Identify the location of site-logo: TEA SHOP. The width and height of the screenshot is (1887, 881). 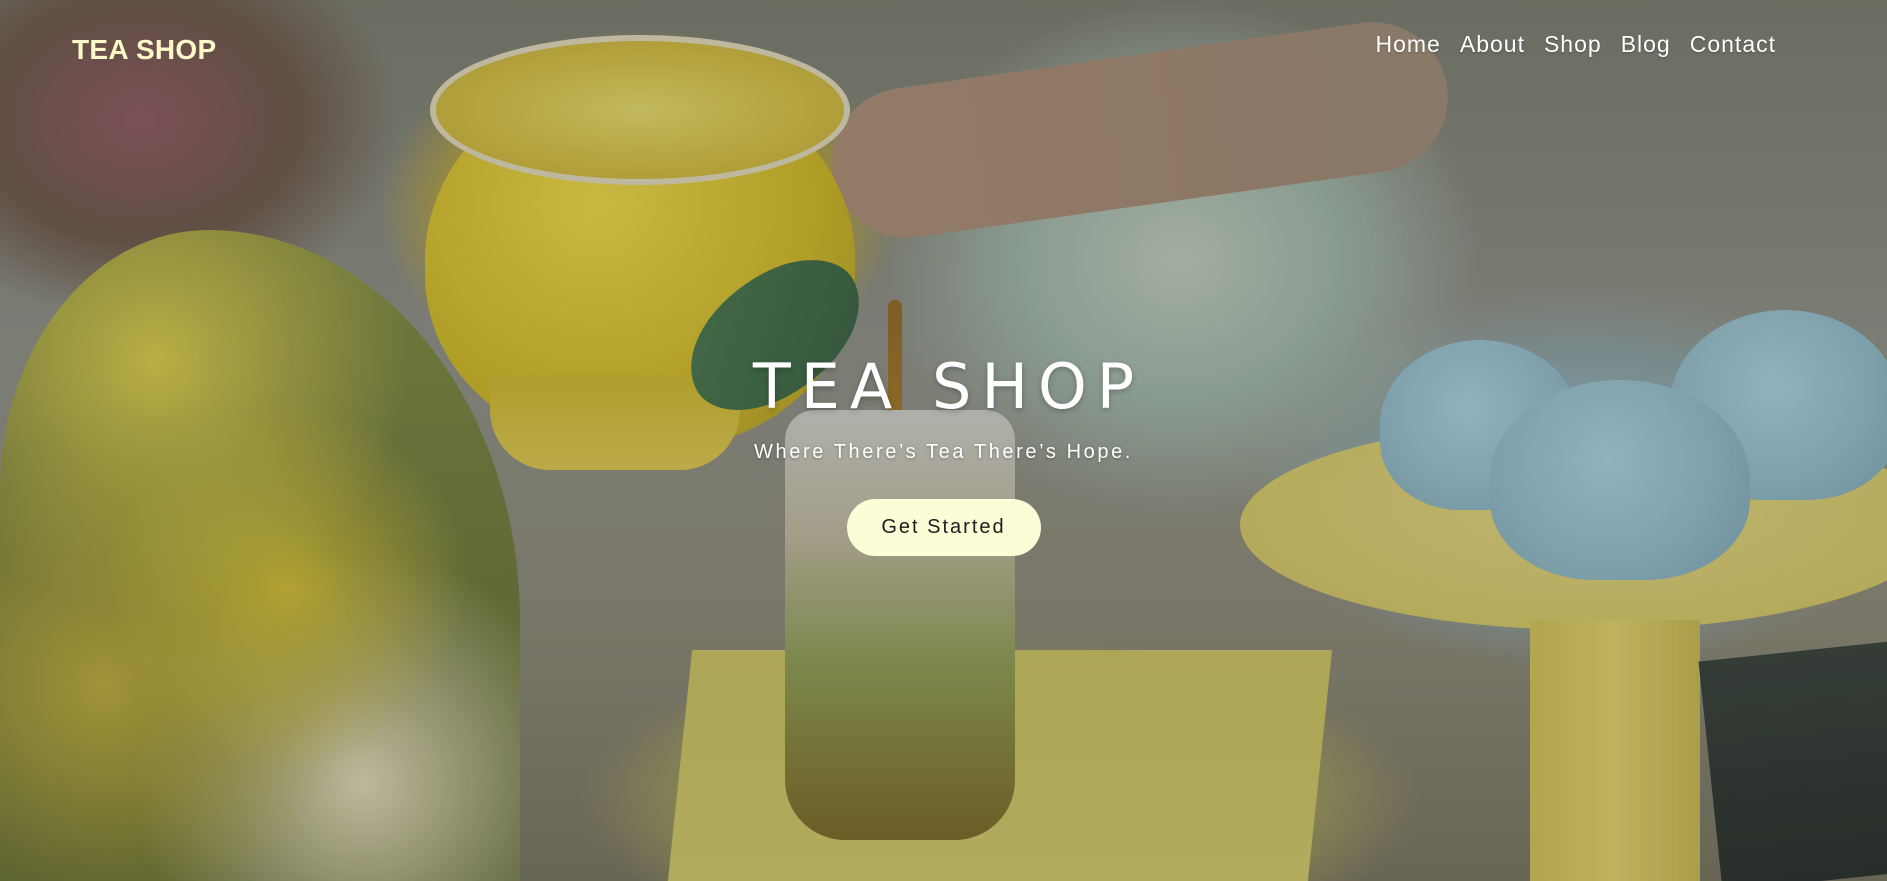
(144, 50).